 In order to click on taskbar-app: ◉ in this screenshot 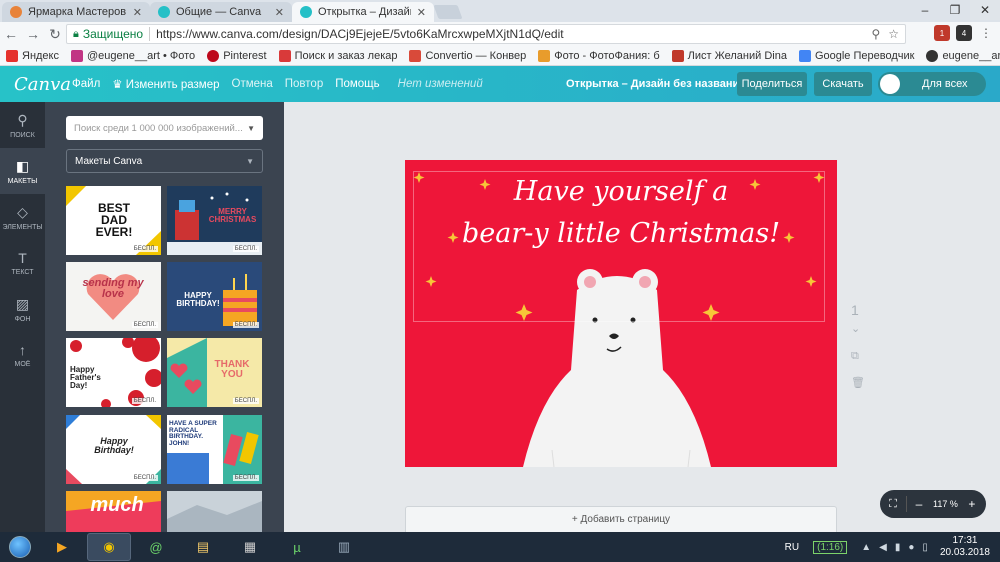, I will do `click(109, 547)`.